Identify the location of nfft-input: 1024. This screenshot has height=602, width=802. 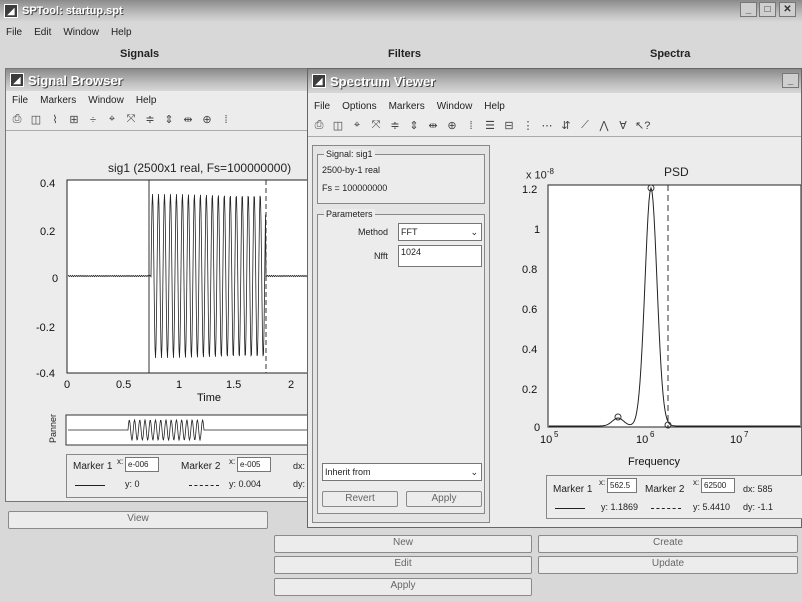
(440, 256).